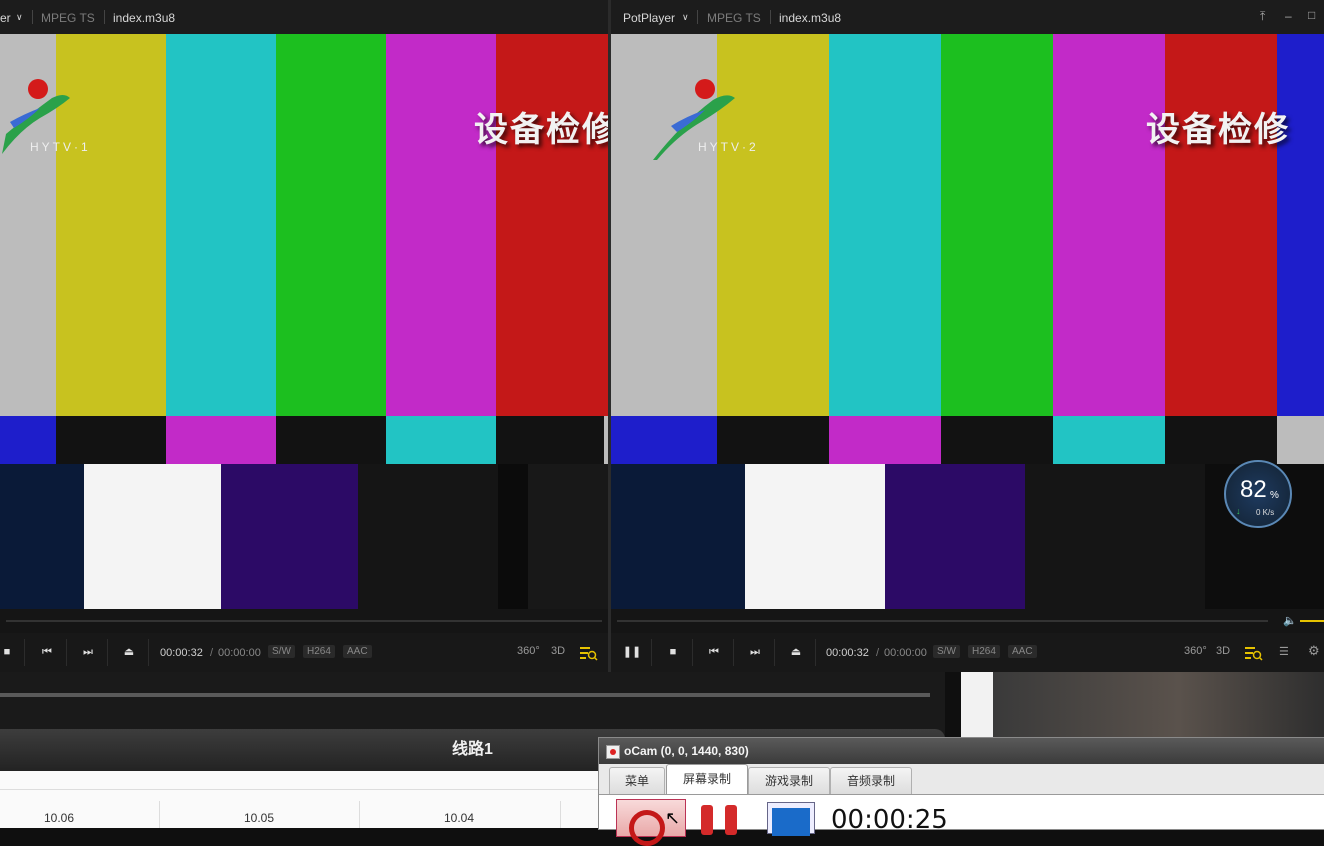 Image resolution: width=1324 pixels, height=846 pixels. What do you see at coordinates (720, 820) in the screenshot?
I see `pause-button` at bounding box center [720, 820].